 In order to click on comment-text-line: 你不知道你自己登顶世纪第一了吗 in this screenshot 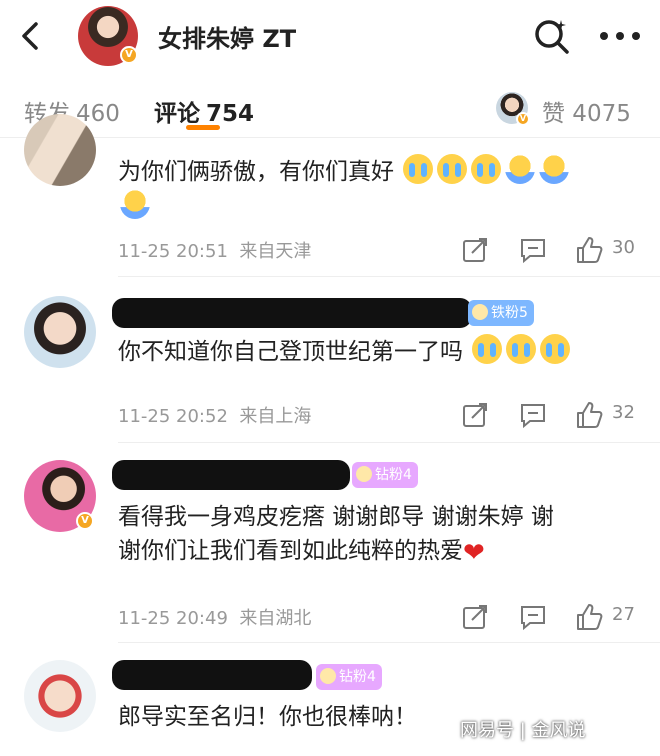, I will do `click(290, 352)`.